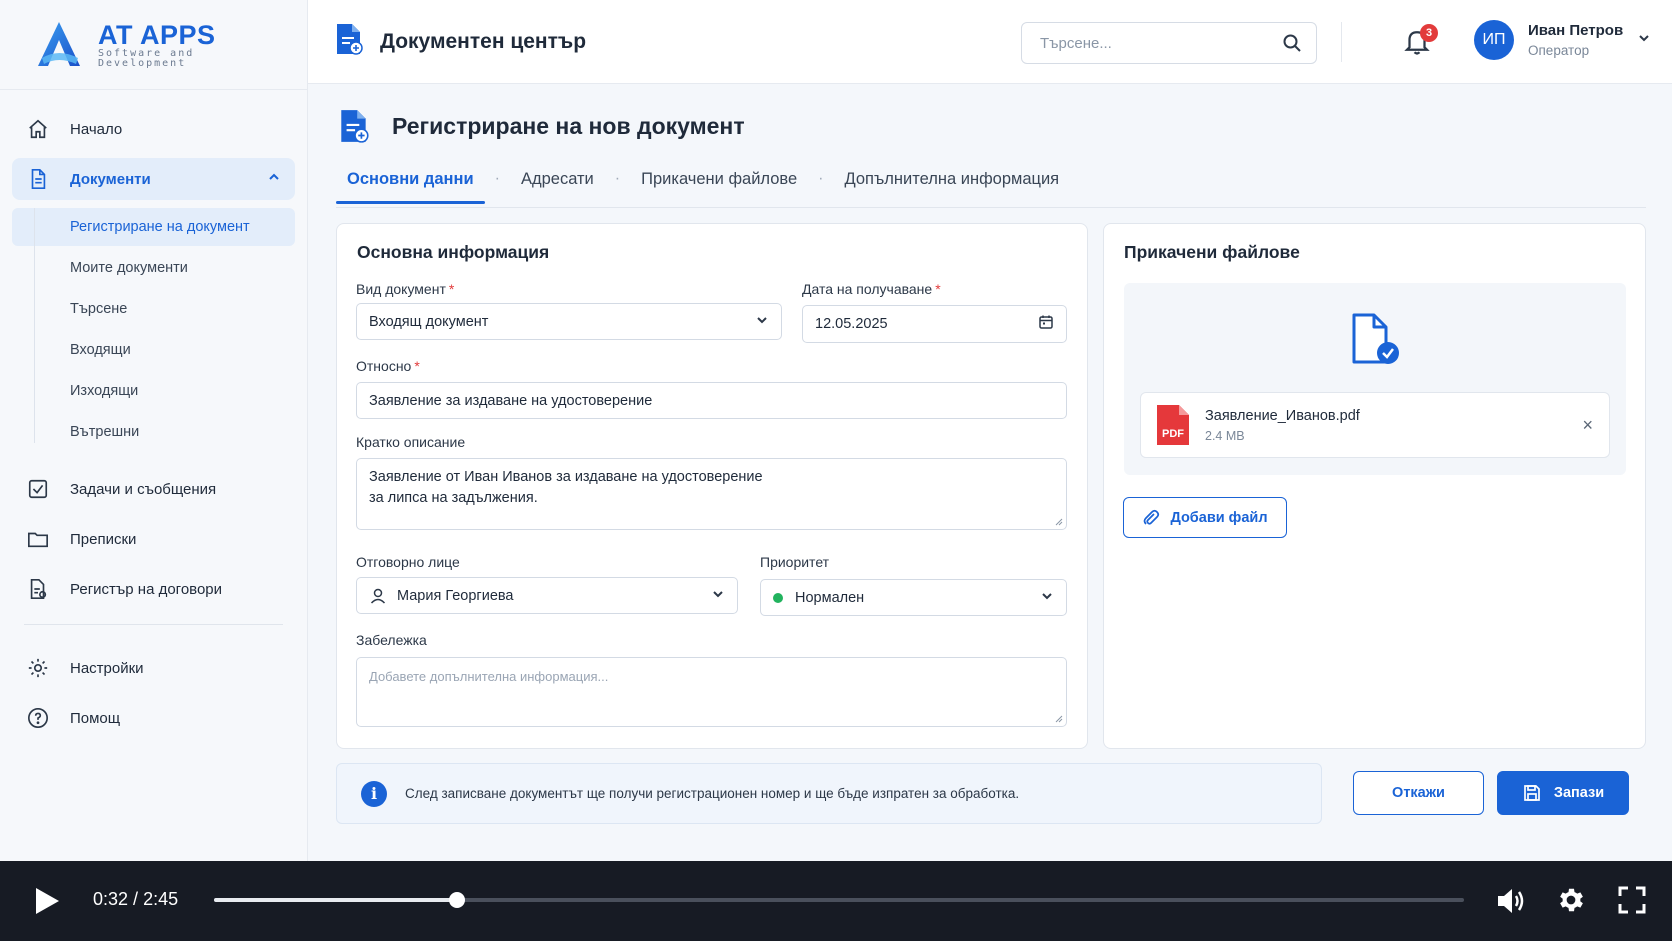 This screenshot has width=1672, height=941. What do you see at coordinates (830, 597) in the screenshot?
I see `priority-value: Нормален` at bounding box center [830, 597].